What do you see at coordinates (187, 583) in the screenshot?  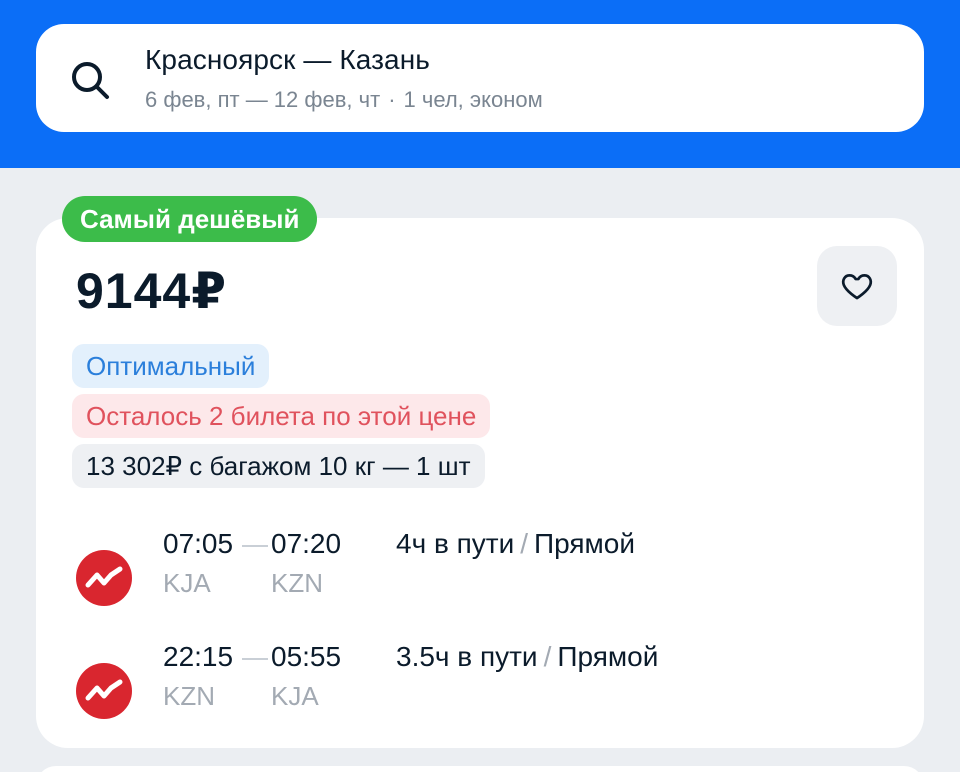 I see `departure-airport-code: KJA` at bounding box center [187, 583].